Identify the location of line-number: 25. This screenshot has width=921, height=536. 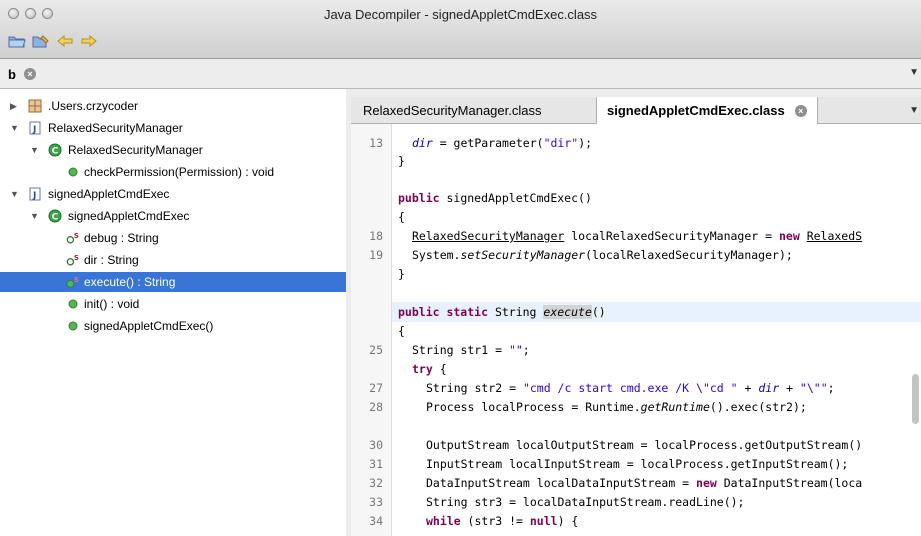
(376, 350).